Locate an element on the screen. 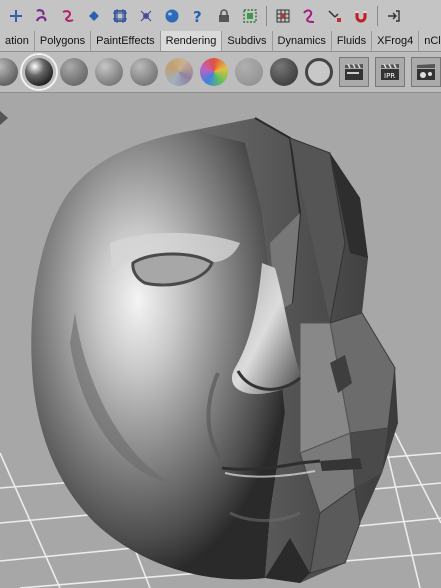 Image resolution: width=441 pixels, height=588 pixels. tab-subdivs: Subdivs is located at coordinates (247, 41).